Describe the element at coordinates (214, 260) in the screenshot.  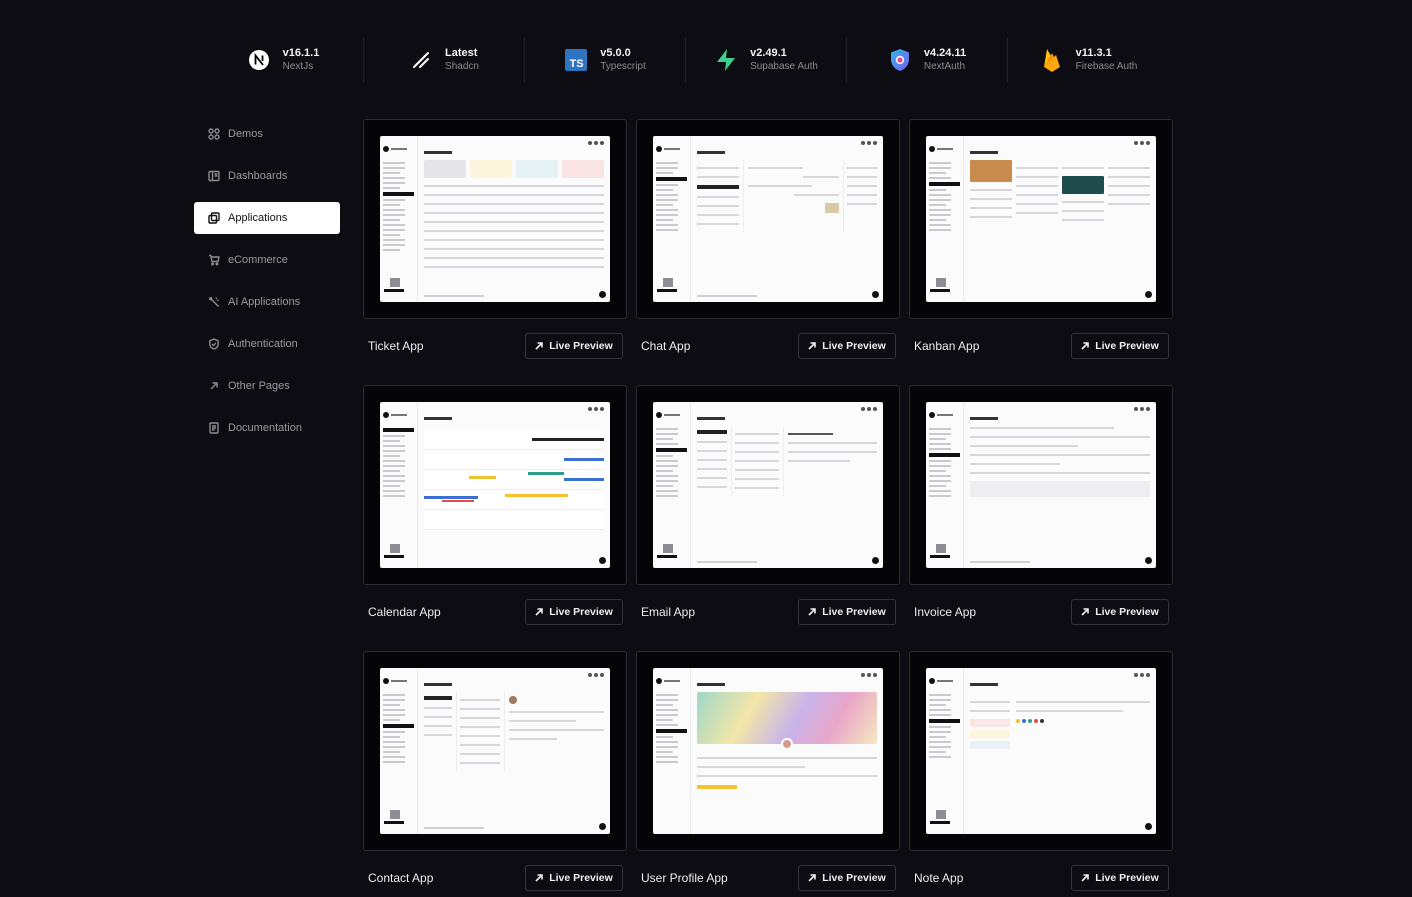
I see `cart-icon` at that location.